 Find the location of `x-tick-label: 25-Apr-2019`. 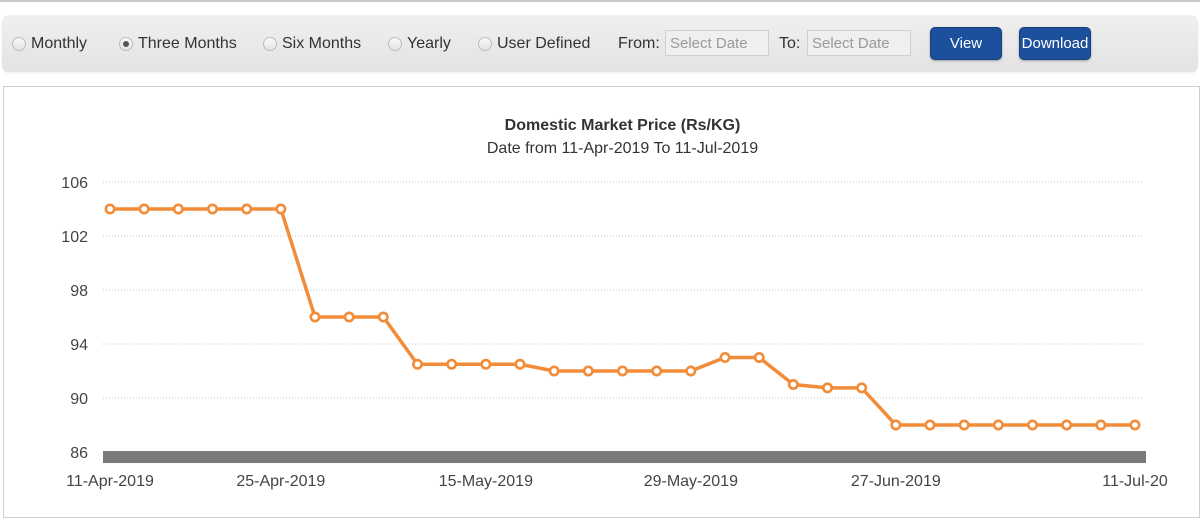

x-tick-label: 25-Apr-2019 is located at coordinates (280, 481).